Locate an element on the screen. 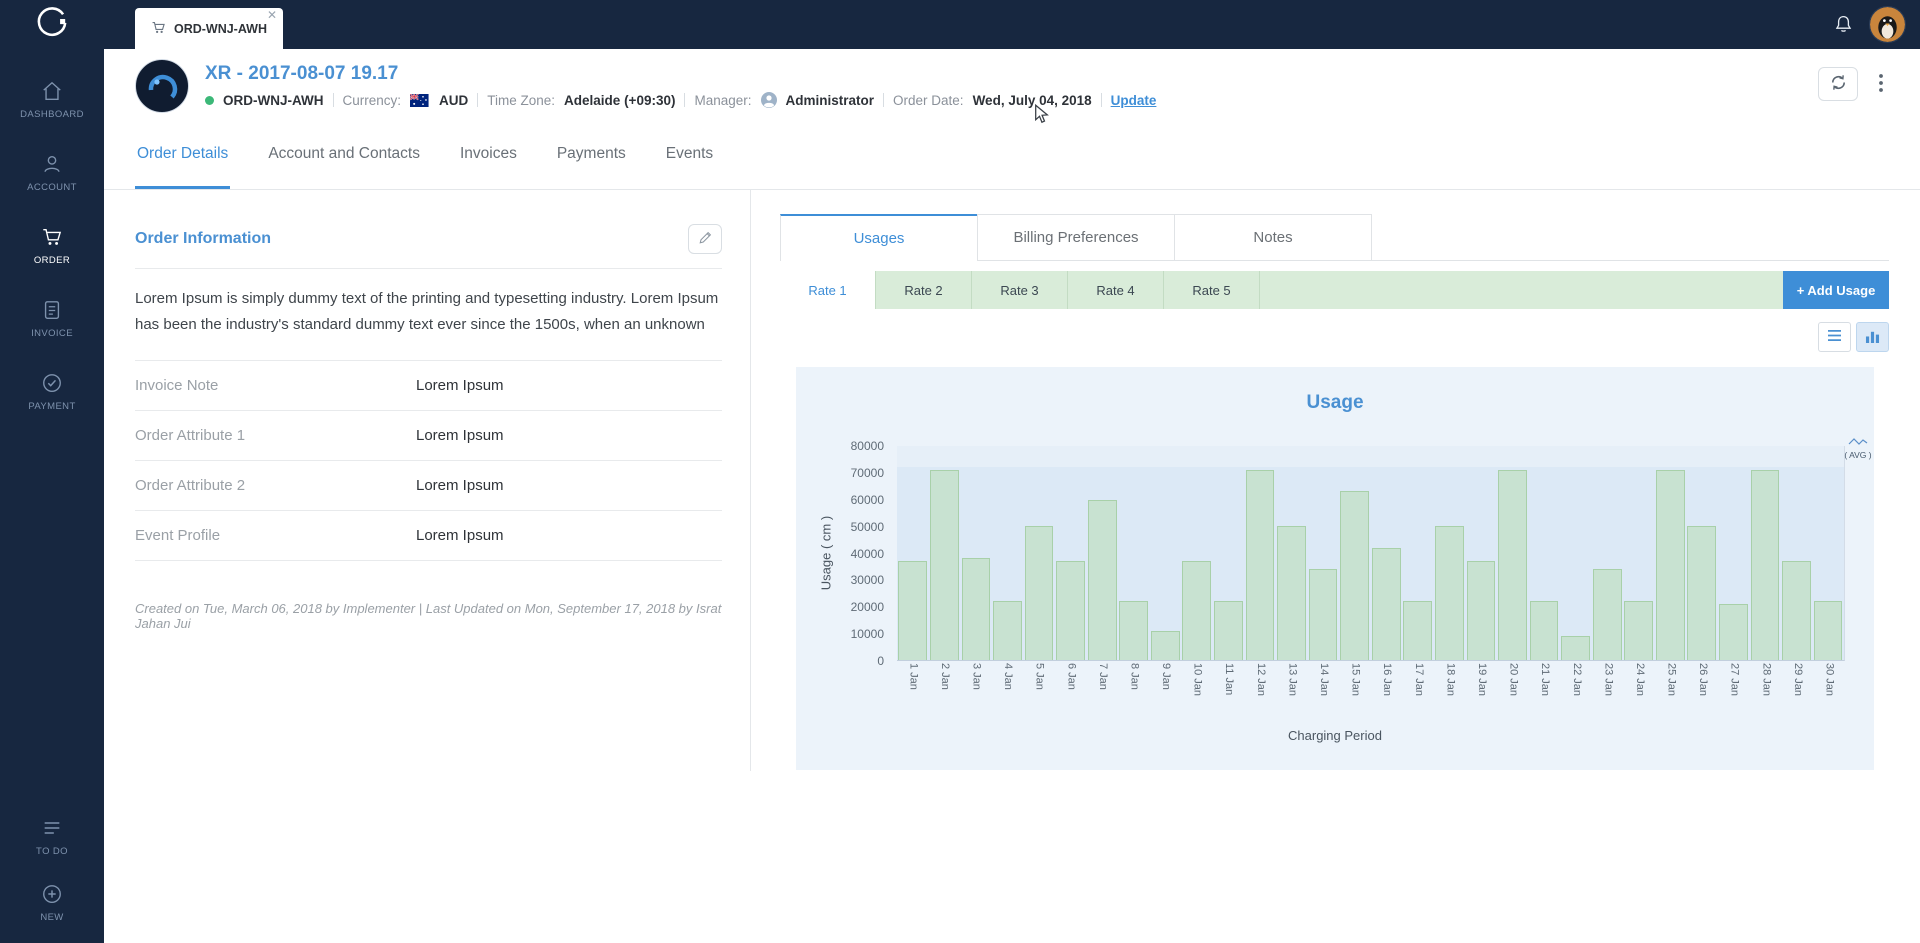 The image size is (1920, 943). order-information-heading: Order Information is located at coordinates (203, 238).